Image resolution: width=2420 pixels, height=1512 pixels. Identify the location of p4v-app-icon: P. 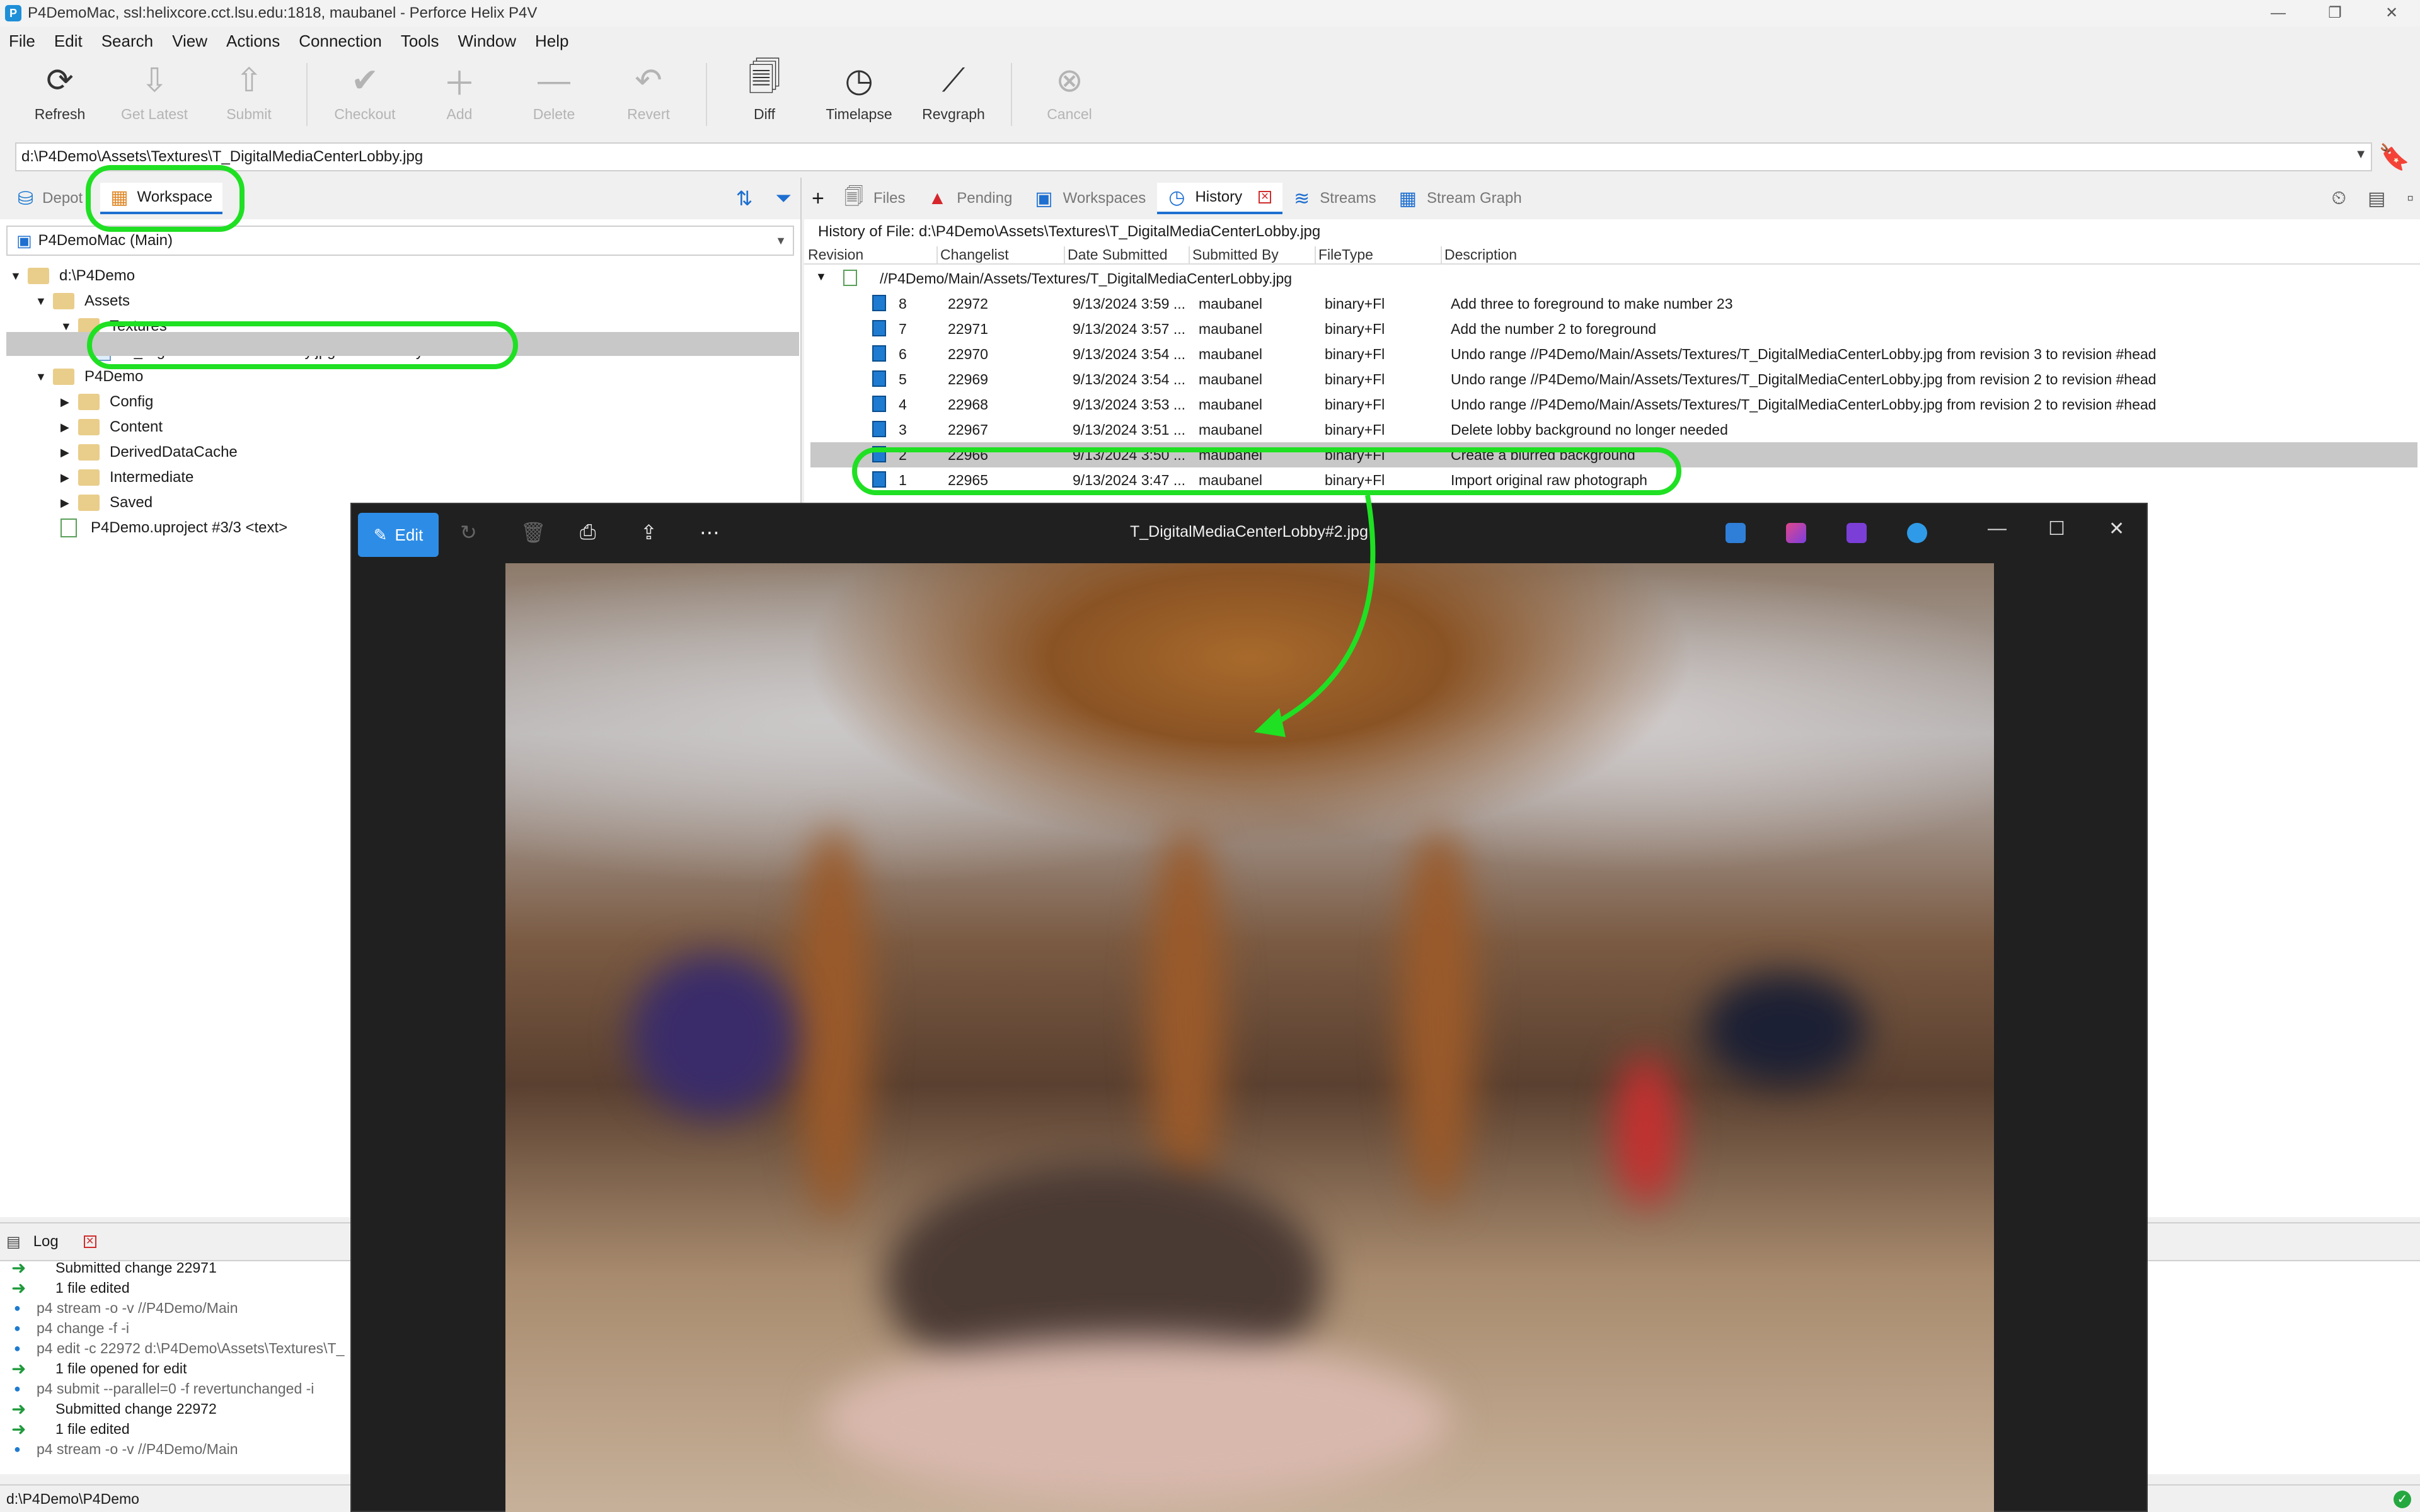
(13, 13).